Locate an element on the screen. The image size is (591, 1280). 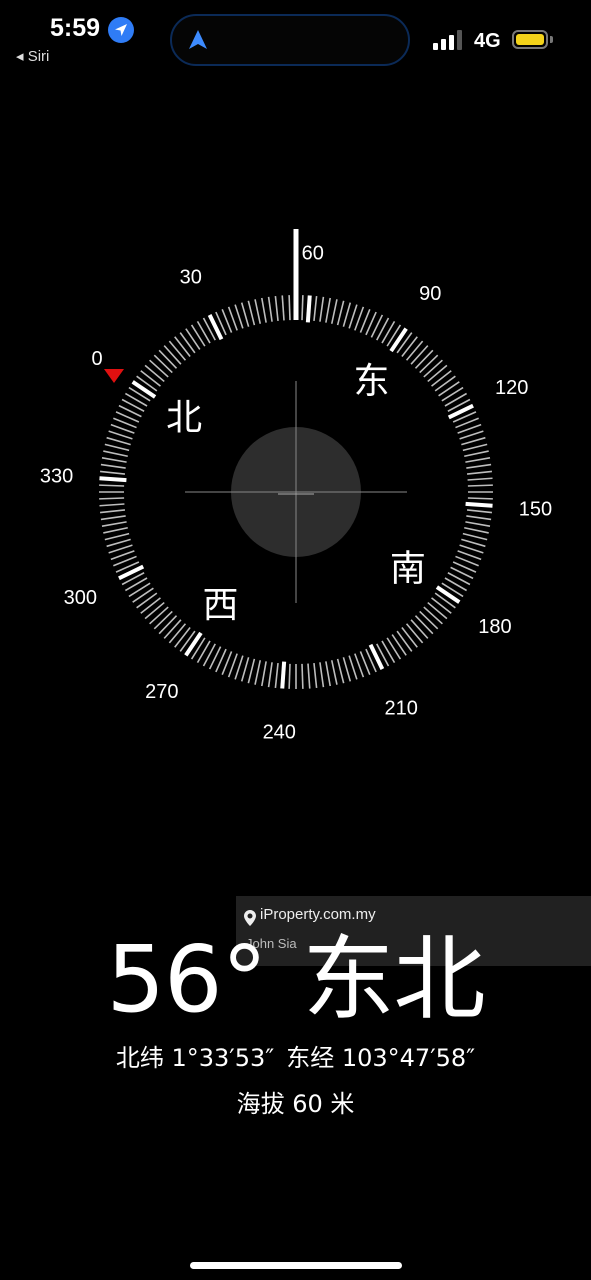
degree-label: 330 is located at coordinates (56, 476).